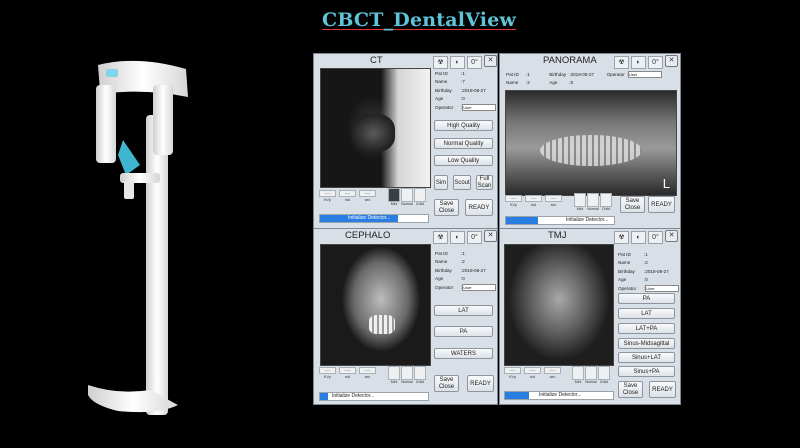  What do you see at coordinates (463, 125) in the screenshot?
I see `high-quality-button: High Quality` at bounding box center [463, 125].